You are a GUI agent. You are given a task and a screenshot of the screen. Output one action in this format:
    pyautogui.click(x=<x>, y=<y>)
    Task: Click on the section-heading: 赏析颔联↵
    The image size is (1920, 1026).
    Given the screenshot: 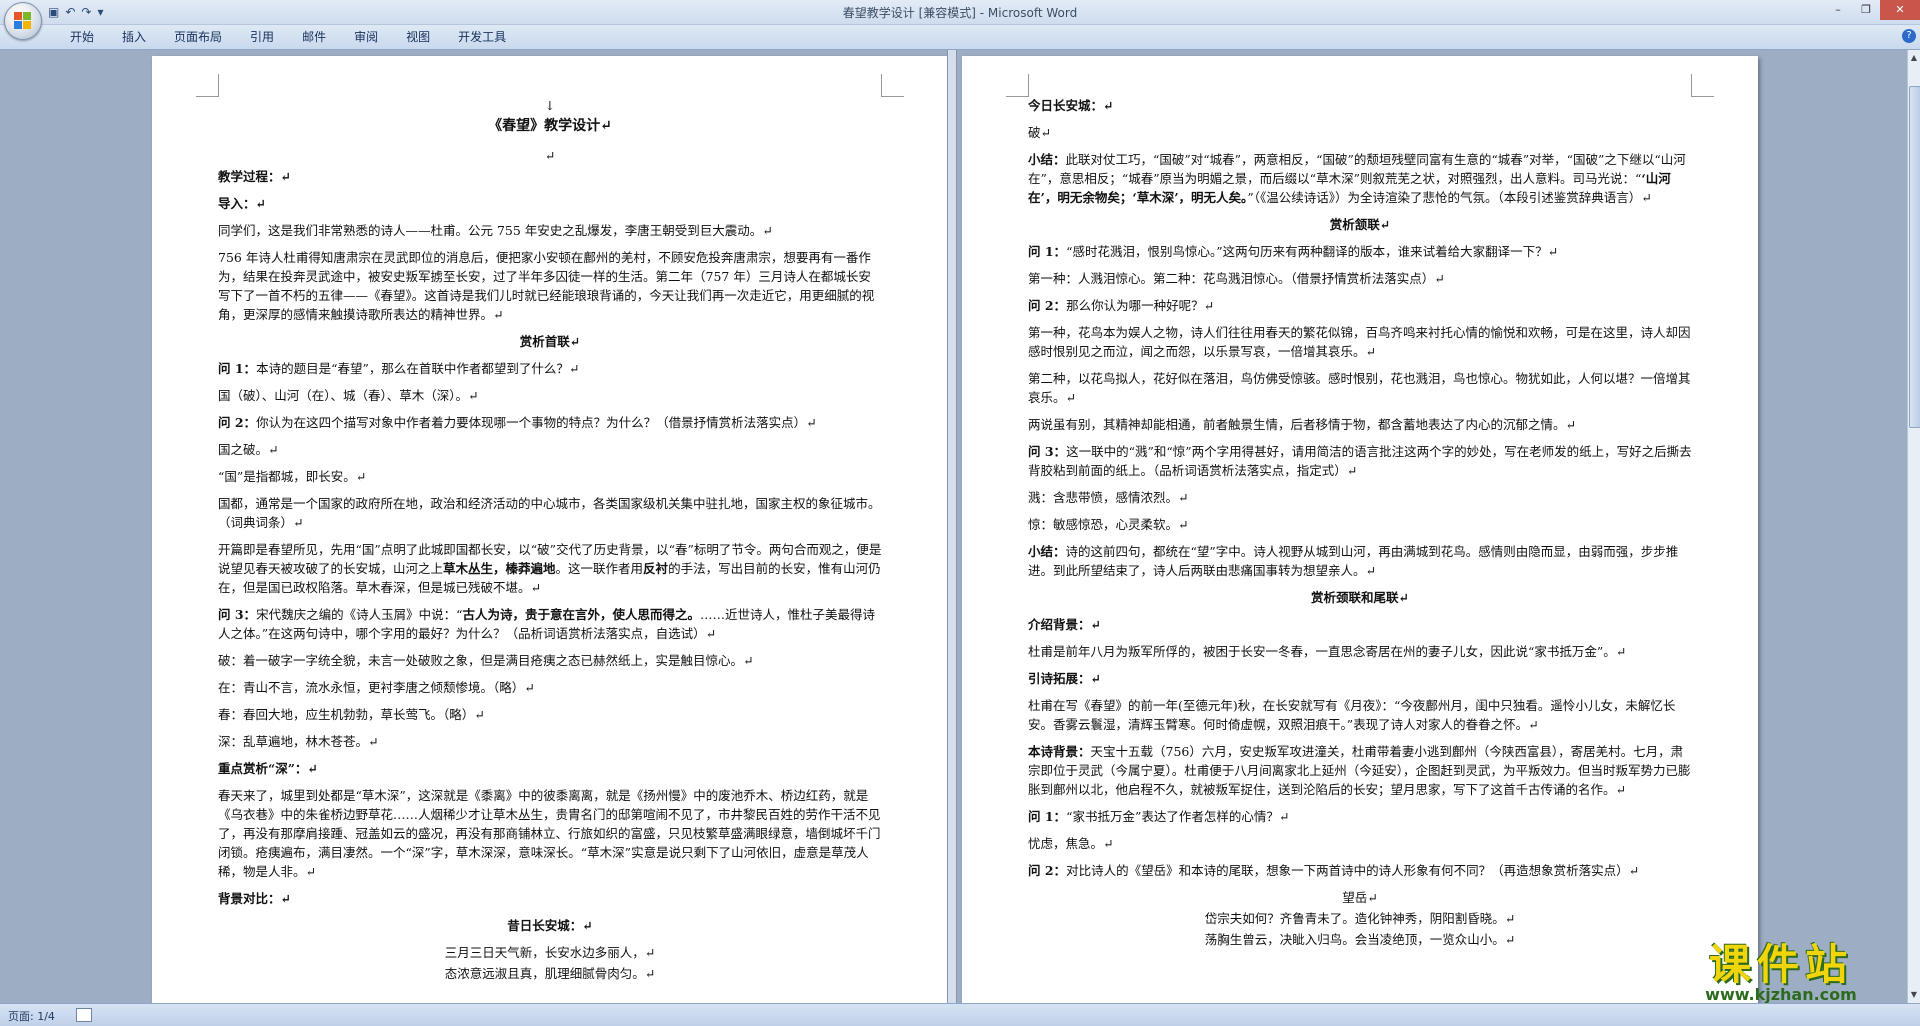 What is the action you would take?
    pyautogui.click(x=1360, y=224)
    